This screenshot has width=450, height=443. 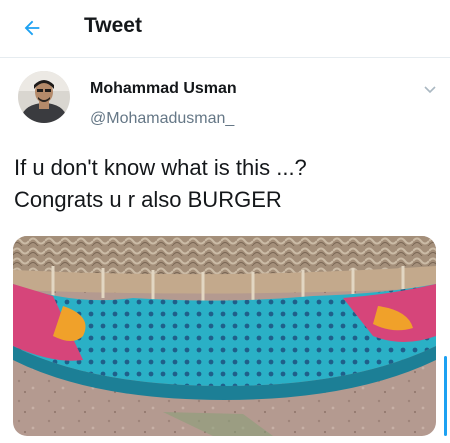 What do you see at coordinates (225, 57) in the screenshot?
I see `header-divider` at bounding box center [225, 57].